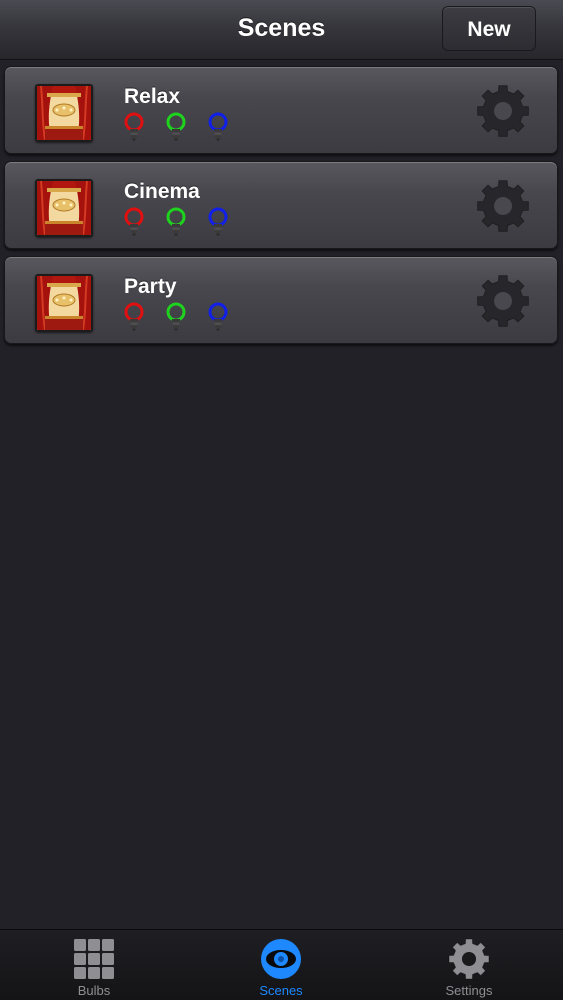 The width and height of the screenshot is (563, 1000). I want to click on tab-scenes: Scenes, so click(281, 965).